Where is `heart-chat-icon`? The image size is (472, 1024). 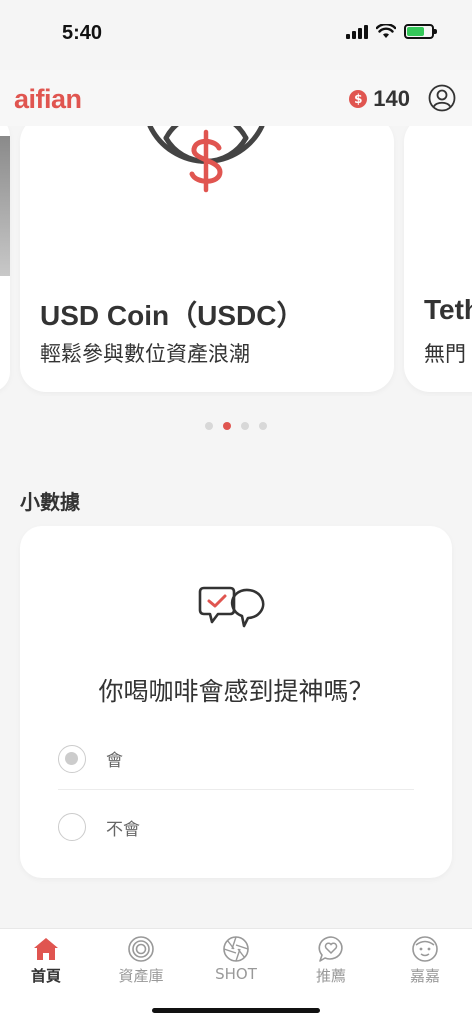 heart-chat-icon is located at coordinates (330, 949).